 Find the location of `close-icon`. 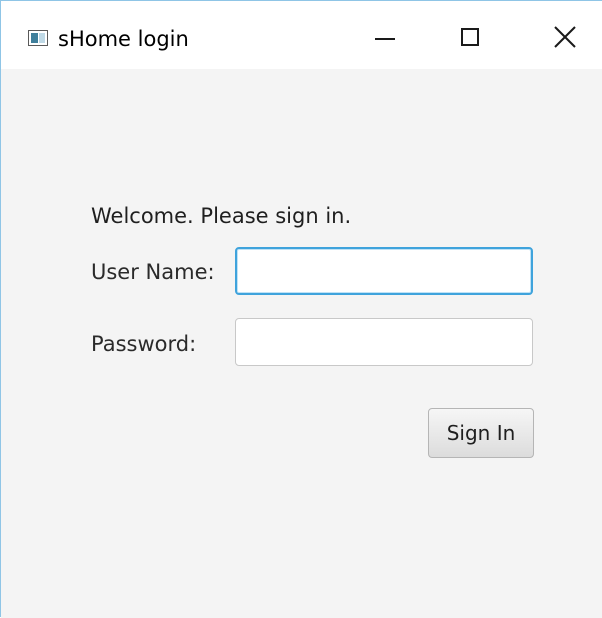

close-icon is located at coordinates (565, 37).